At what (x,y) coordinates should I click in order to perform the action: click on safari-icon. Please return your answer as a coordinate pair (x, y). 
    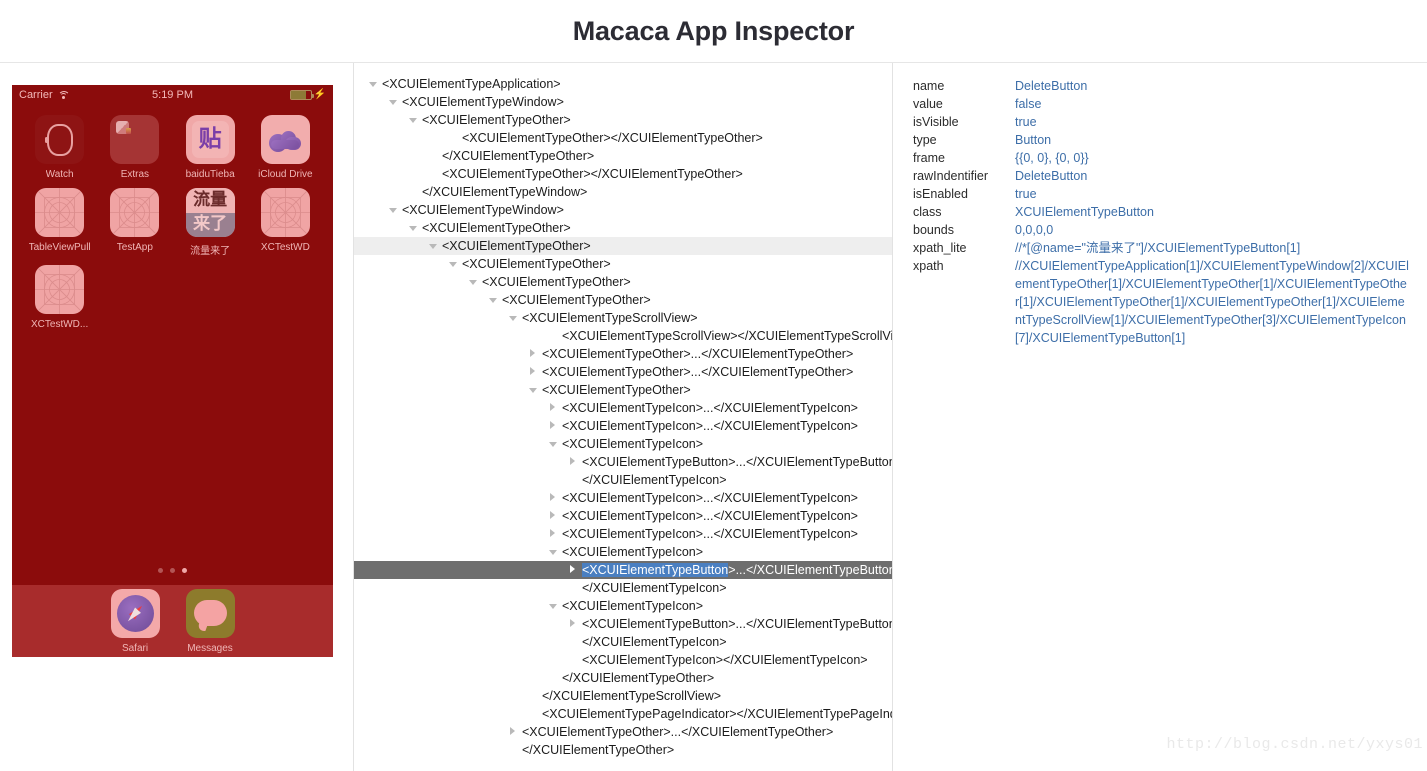
    Looking at the image, I should click on (135, 613).